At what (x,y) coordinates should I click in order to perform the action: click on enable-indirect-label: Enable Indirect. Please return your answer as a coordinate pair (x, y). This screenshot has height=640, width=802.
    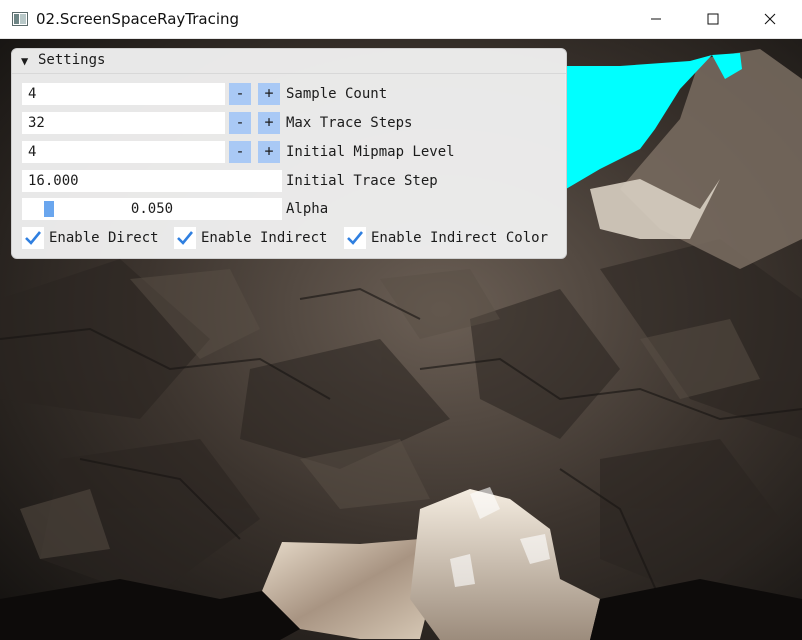
    Looking at the image, I should click on (264, 238).